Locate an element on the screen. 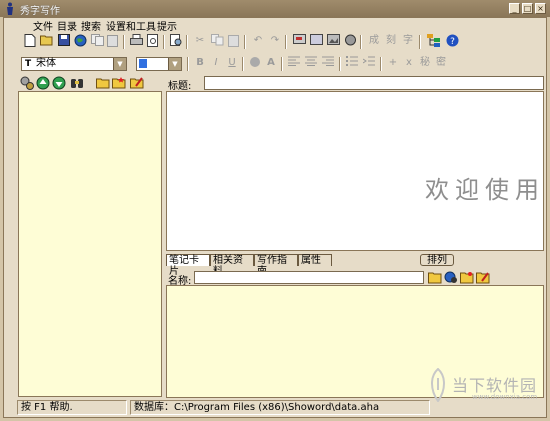 This screenshot has width=550, height=421. align-center-button is located at coordinates (311, 63).